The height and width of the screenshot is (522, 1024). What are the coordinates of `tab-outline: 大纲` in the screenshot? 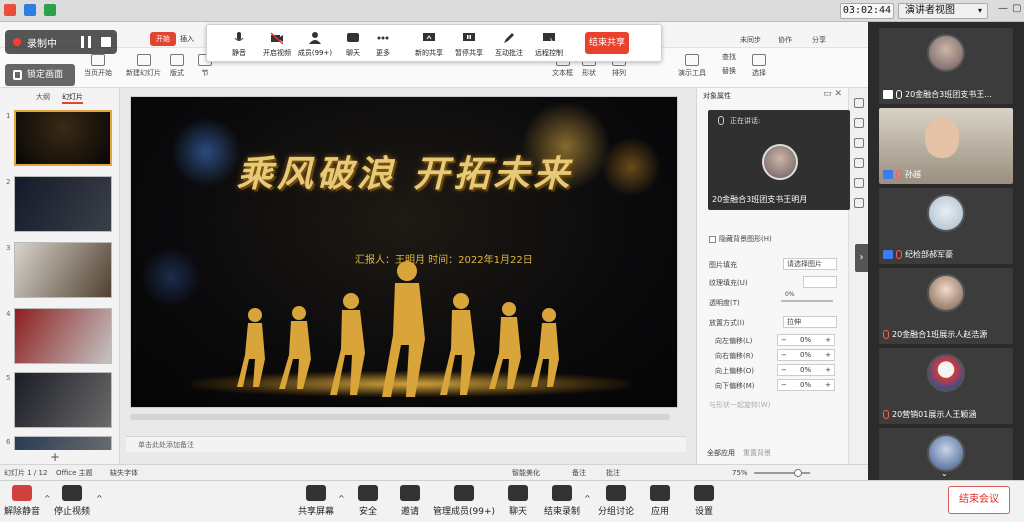 It's located at (43, 98).